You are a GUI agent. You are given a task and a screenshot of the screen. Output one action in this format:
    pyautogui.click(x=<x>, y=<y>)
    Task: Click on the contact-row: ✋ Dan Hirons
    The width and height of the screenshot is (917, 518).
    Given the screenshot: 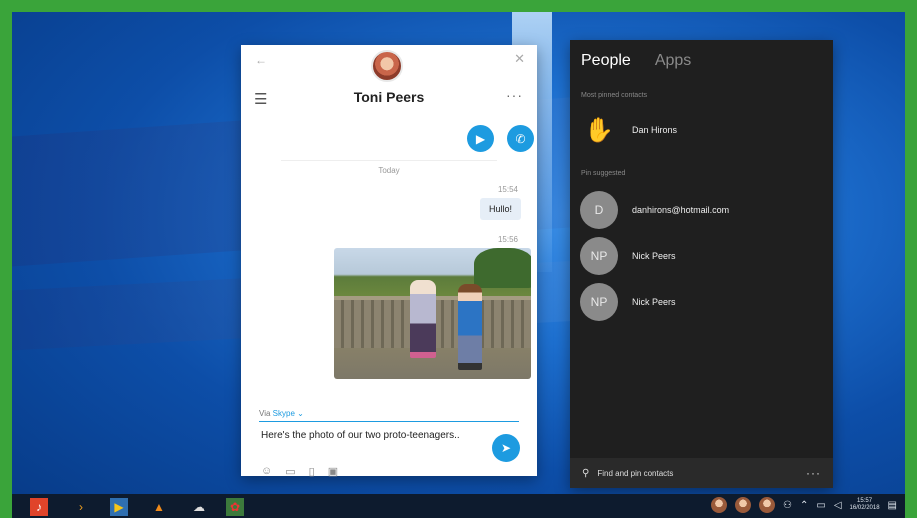 What is the action you would take?
    pyautogui.click(x=701, y=130)
    